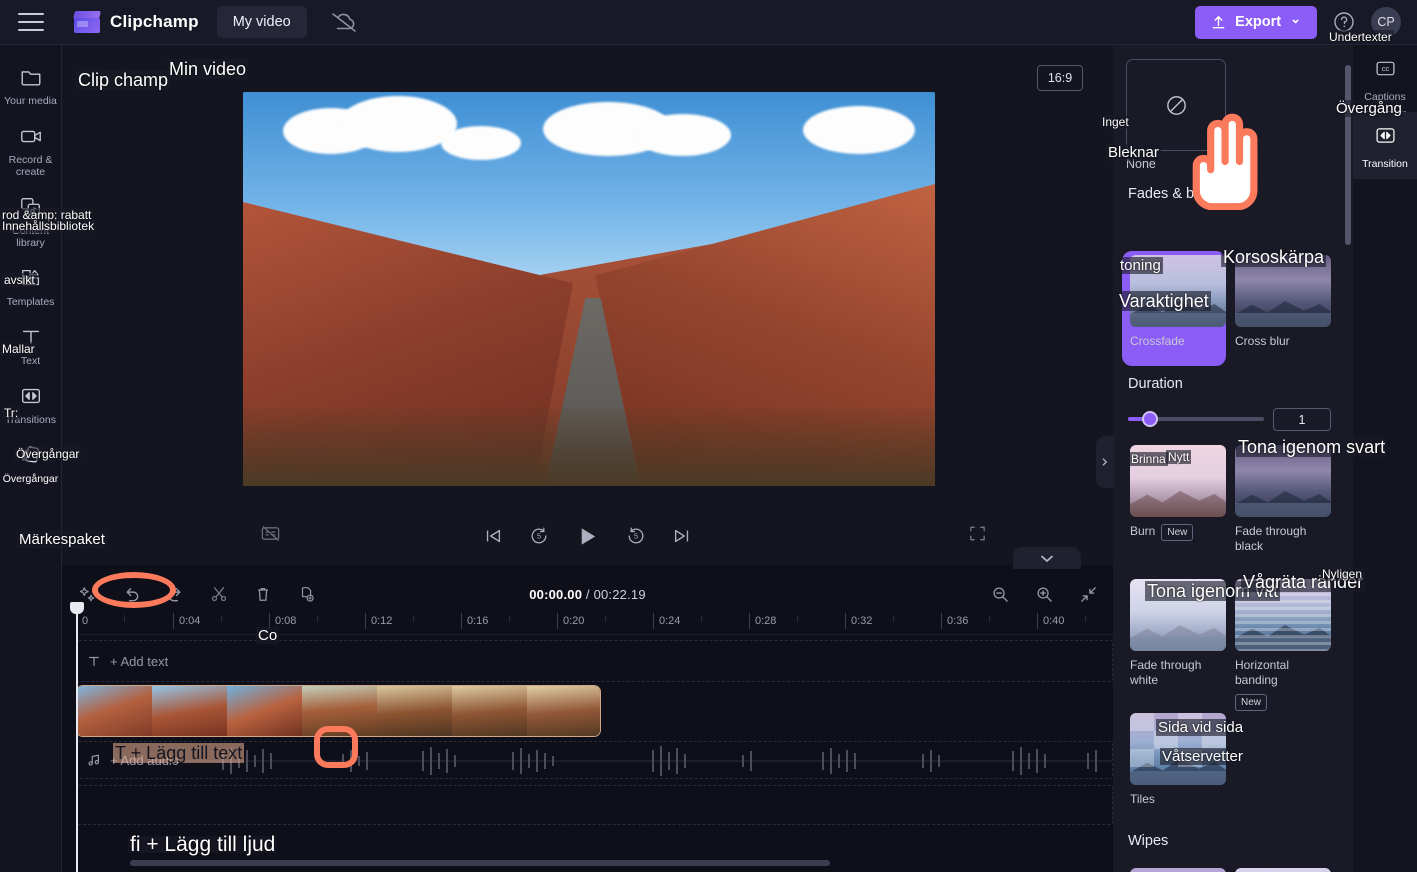 This screenshot has width=1417, height=872. I want to click on duplicate-button, so click(307, 594).